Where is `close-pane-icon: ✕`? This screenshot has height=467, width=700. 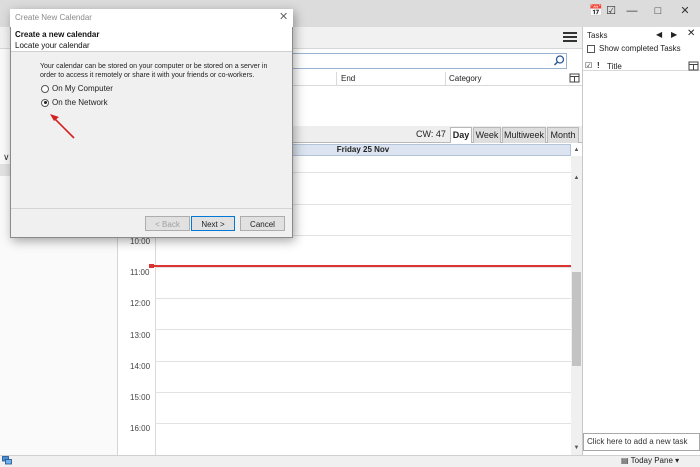
close-pane-icon: ✕ is located at coordinates (691, 33).